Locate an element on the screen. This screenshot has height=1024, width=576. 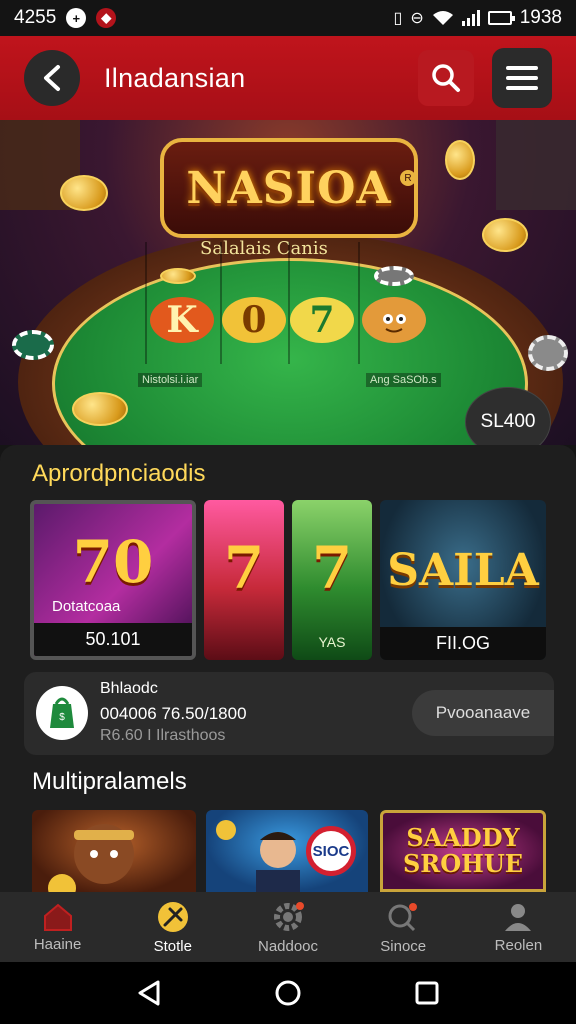
nav-label: Stotle is located at coordinates (172, 946).